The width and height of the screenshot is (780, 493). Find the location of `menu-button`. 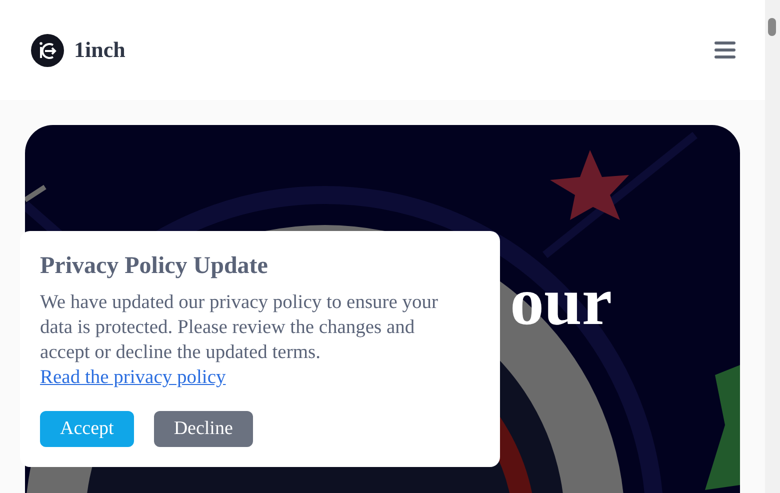

menu-button is located at coordinates (725, 50).